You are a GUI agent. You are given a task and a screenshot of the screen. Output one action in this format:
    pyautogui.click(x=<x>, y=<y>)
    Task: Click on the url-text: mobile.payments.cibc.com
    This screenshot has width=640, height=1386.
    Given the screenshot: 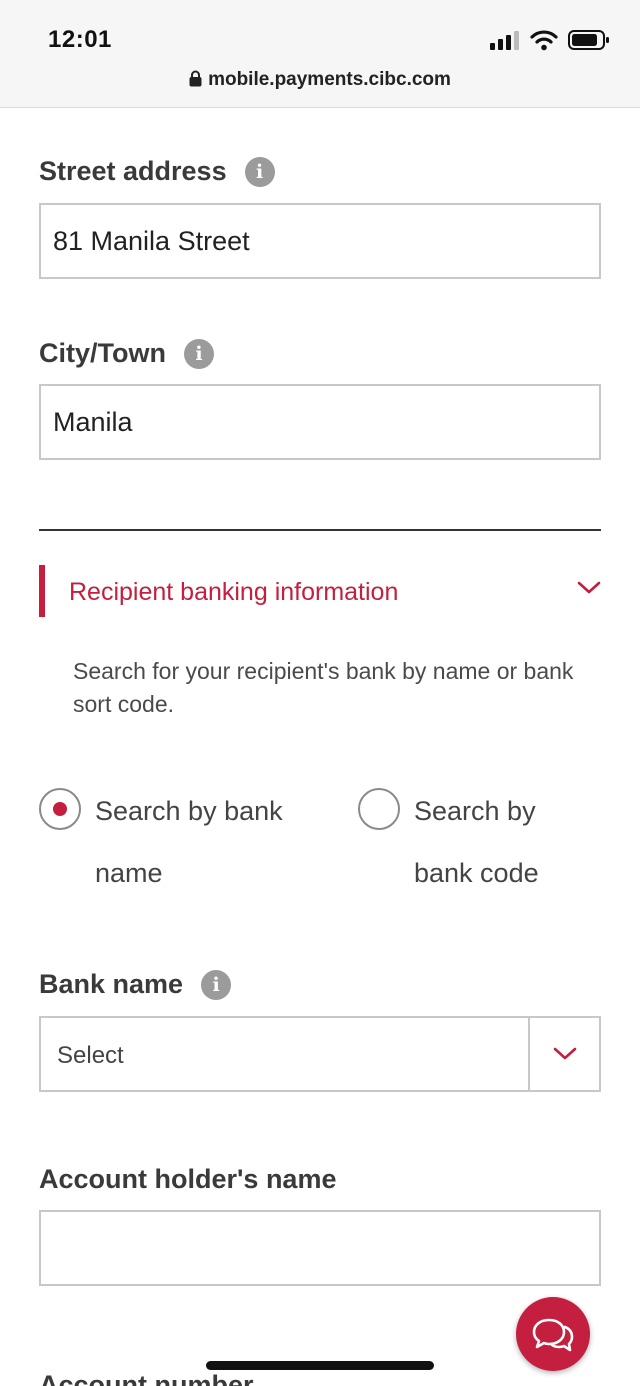 What is the action you would take?
    pyautogui.click(x=329, y=79)
    